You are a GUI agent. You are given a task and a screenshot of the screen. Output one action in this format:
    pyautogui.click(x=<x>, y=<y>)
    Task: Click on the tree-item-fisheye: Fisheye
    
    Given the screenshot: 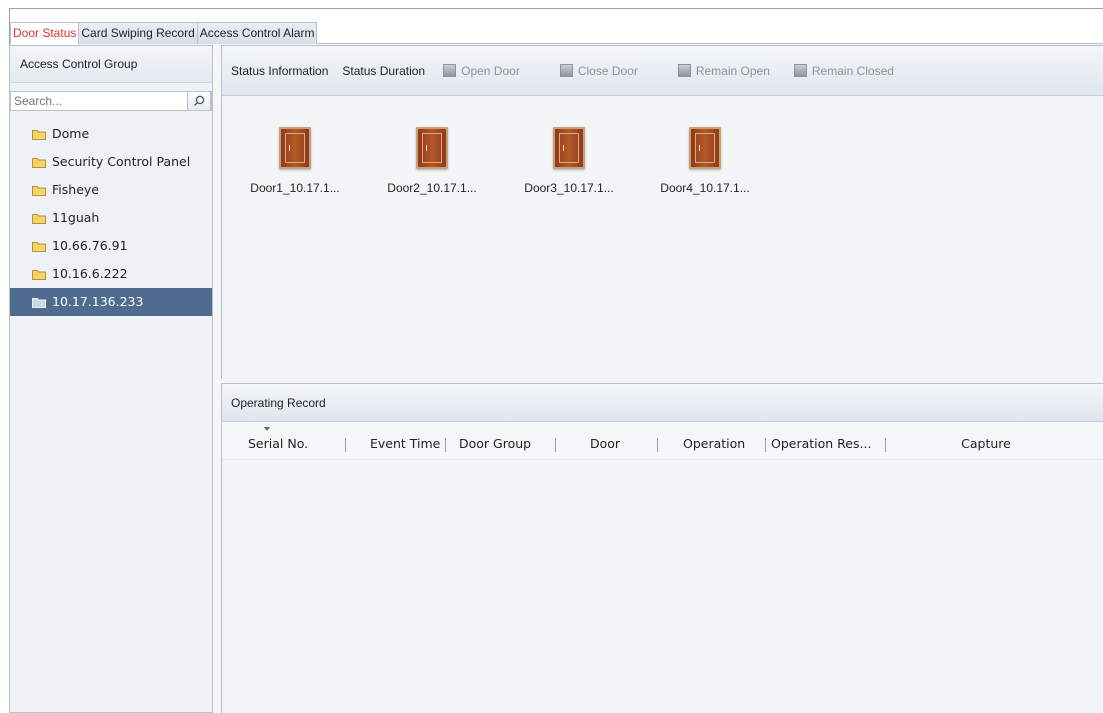 What is the action you would take?
    pyautogui.click(x=111, y=190)
    